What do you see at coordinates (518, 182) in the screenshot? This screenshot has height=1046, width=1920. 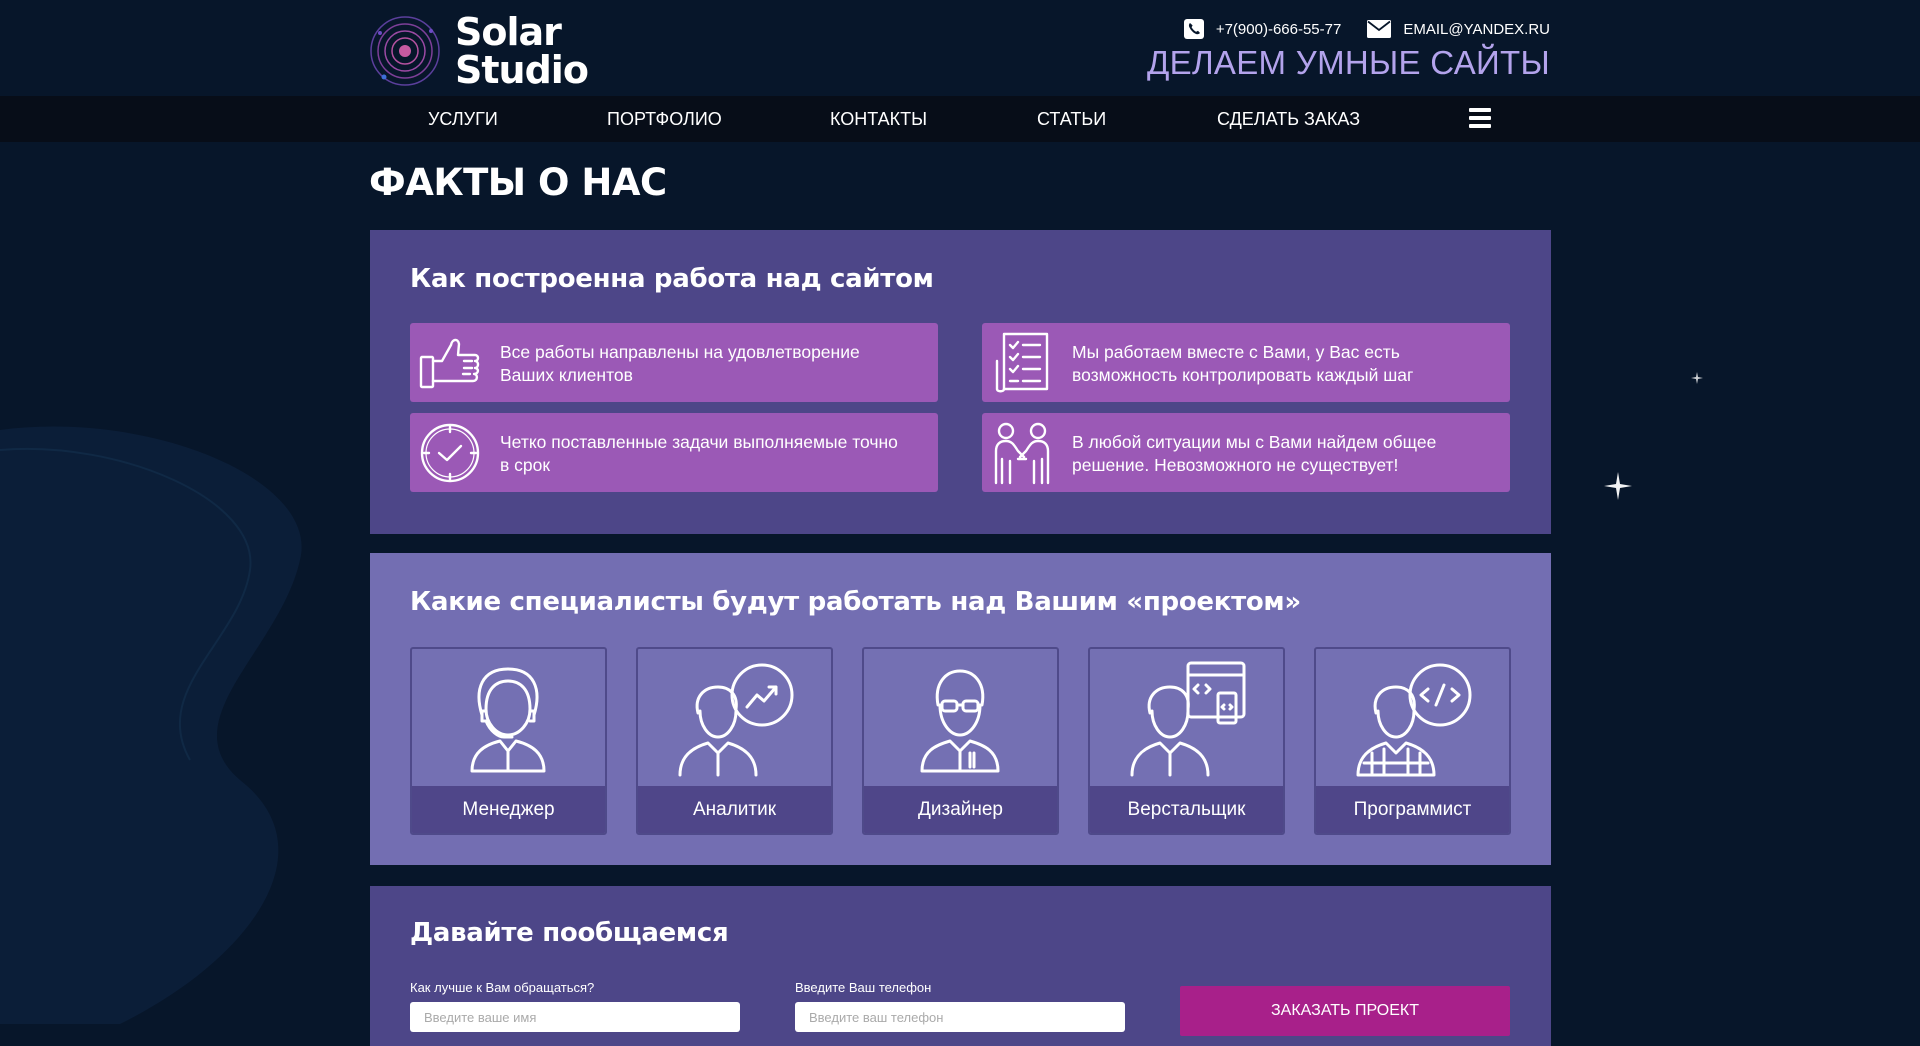 I see `page-title: ФАКТЫ О НАС` at bounding box center [518, 182].